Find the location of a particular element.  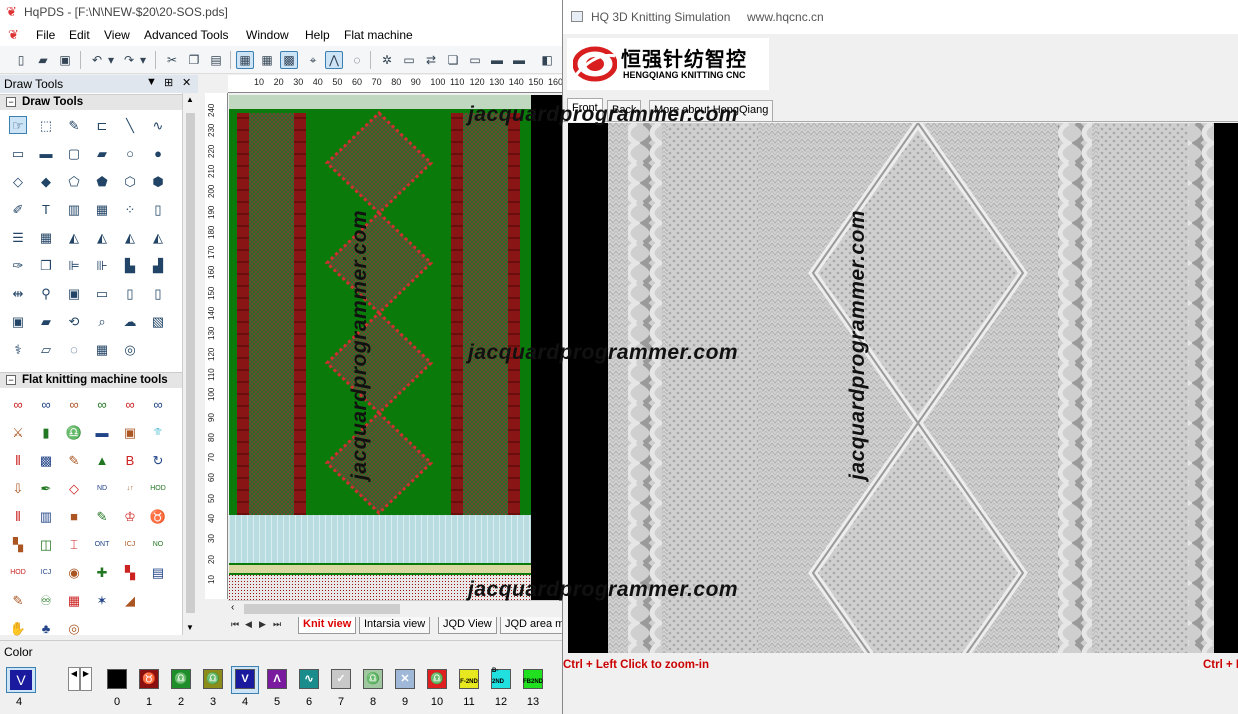

grid-fine-icon: ▦ is located at coordinates (267, 60).